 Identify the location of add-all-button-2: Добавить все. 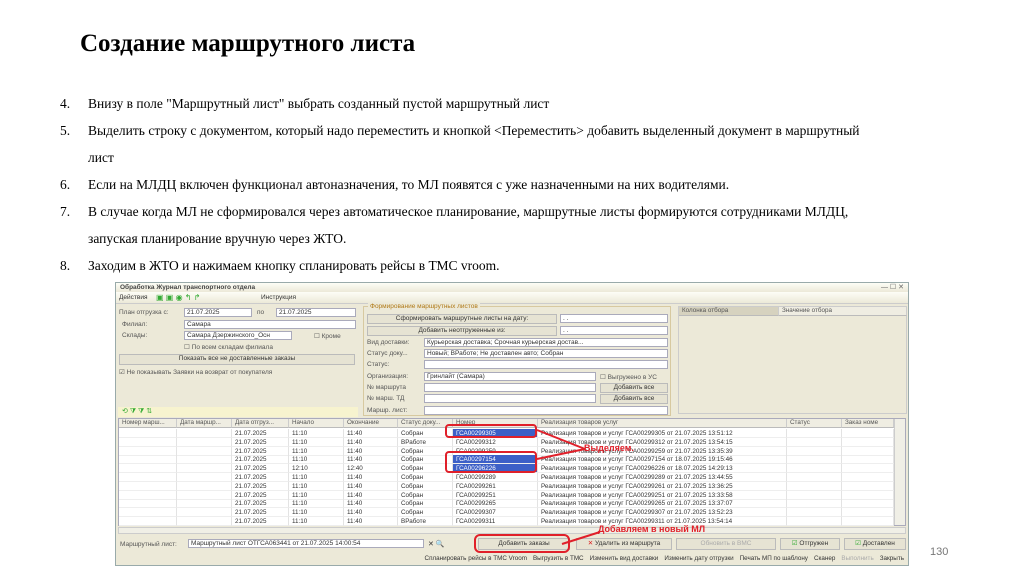
(634, 399).